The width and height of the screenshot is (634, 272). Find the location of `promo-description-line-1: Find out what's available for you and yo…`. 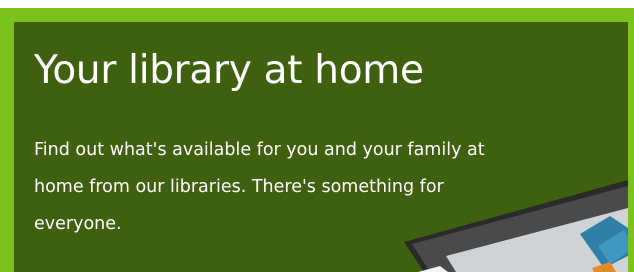

promo-description-line-1: Find out what's available for you and yo… is located at coordinates (259, 150).